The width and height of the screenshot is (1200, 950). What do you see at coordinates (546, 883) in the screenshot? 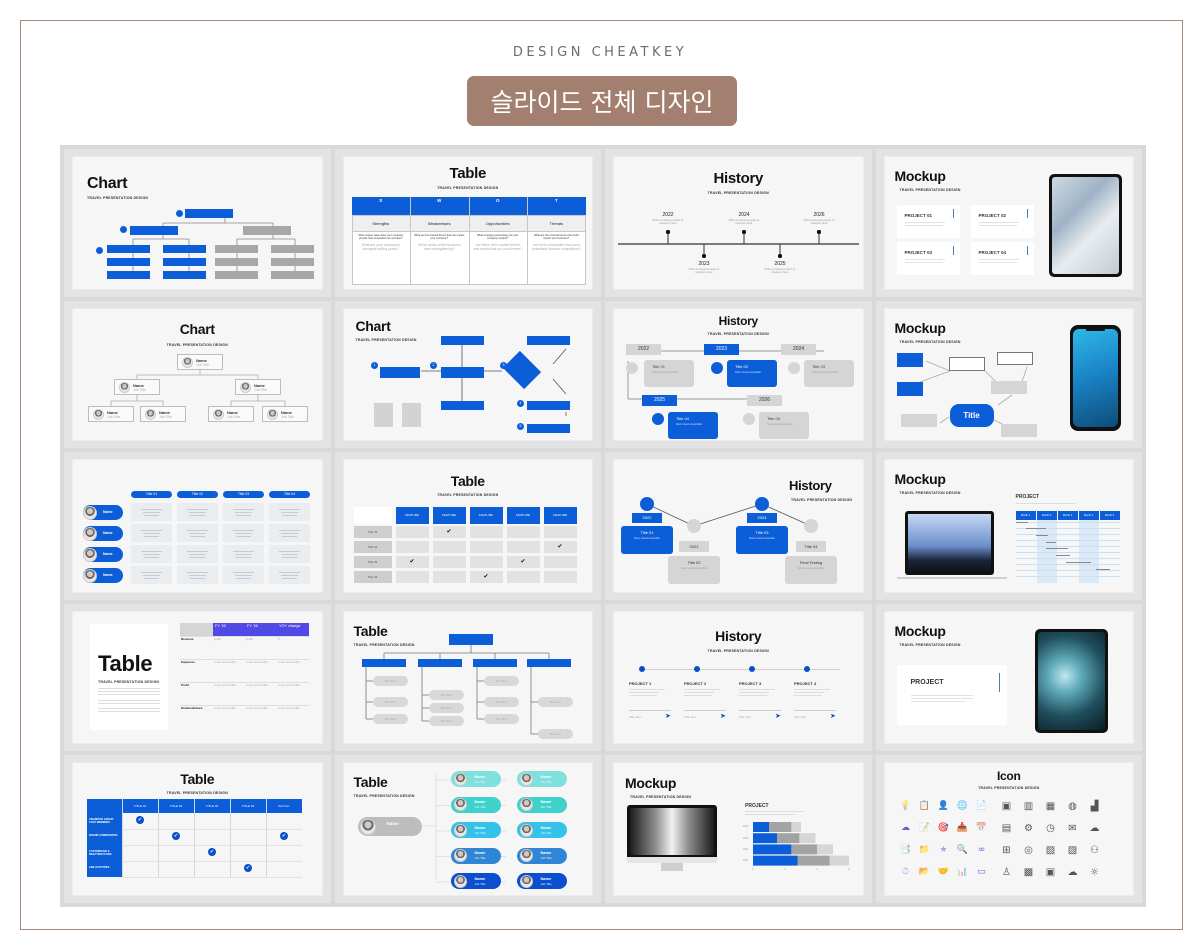
I see `member-job-title: Job Title` at bounding box center [546, 883].